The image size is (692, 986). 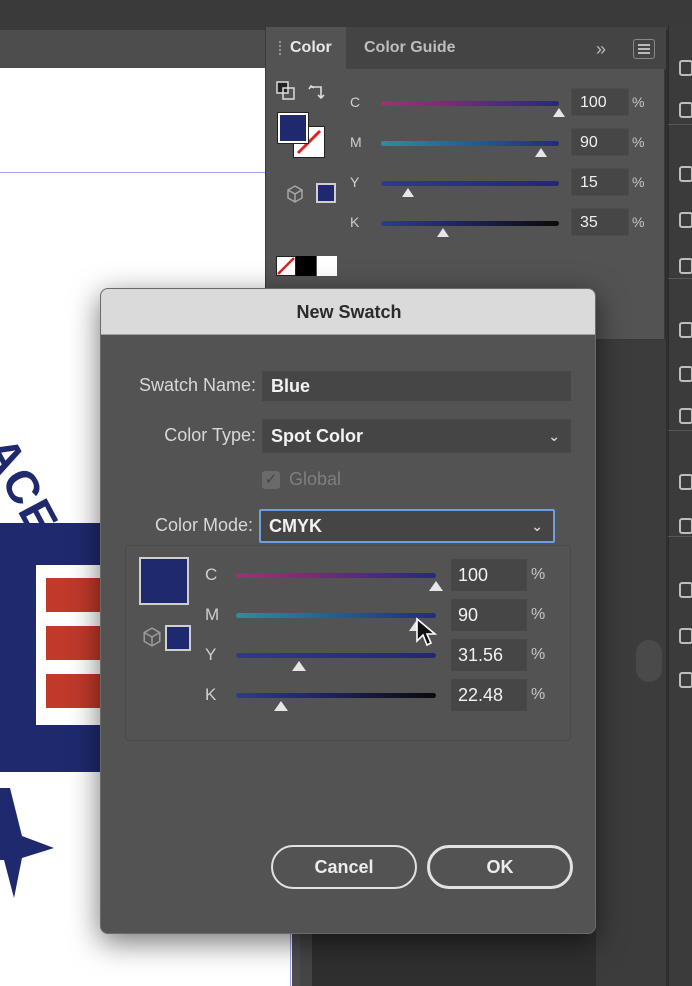 I want to click on color-type-select: Spot Color ⌄, so click(x=416, y=436).